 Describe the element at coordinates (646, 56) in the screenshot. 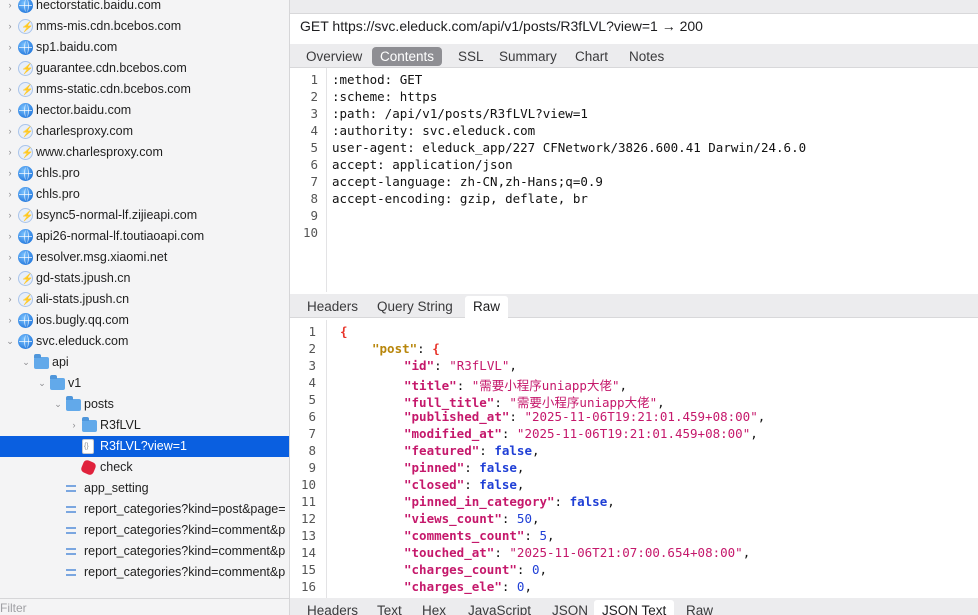

I see `tab-notes: Notes` at that location.